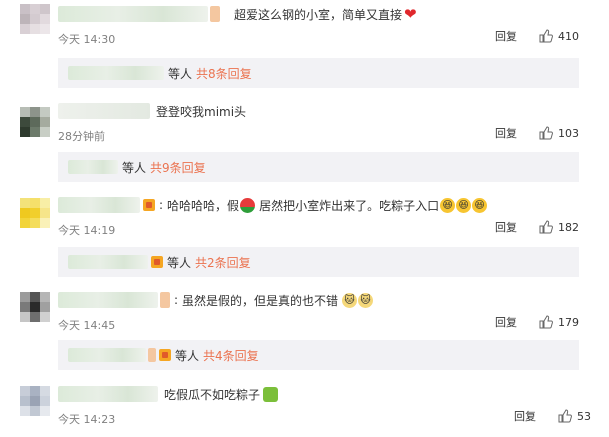 This screenshot has height=437, width=609. What do you see at coordinates (318, 262) in the screenshot?
I see `reply-summary: 等人 共2条回复` at bounding box center [318, 262].